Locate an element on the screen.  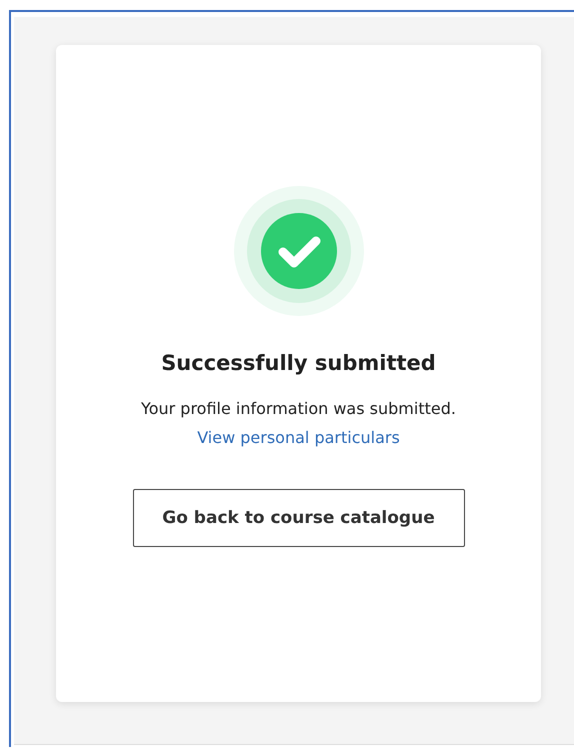
personal-particulars-link: View personal particulars is located at coordinates (298, 437).